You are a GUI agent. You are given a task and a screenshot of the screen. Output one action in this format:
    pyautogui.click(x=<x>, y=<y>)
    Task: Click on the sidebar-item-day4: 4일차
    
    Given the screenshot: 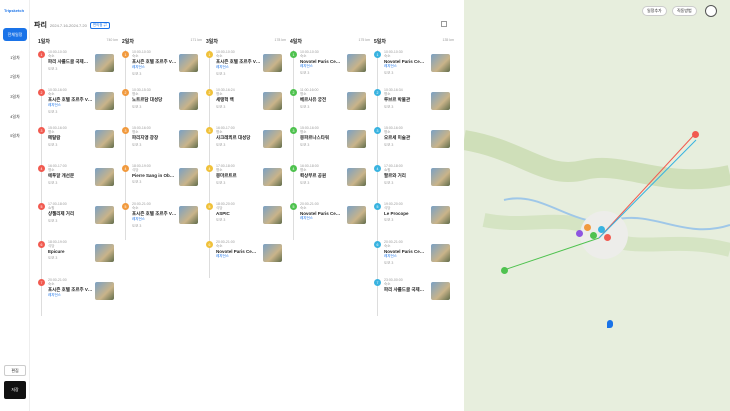 What is the action you would take?
    pyautogui.click(x=15, y=116)
    